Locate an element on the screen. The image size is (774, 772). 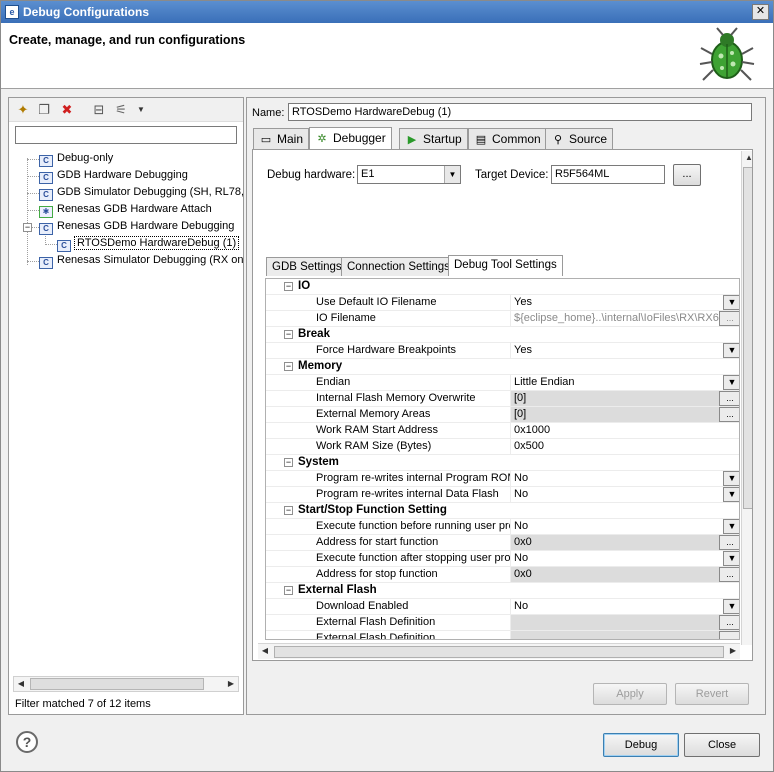
apply-button: Apply is located at coordinates (630, 694).